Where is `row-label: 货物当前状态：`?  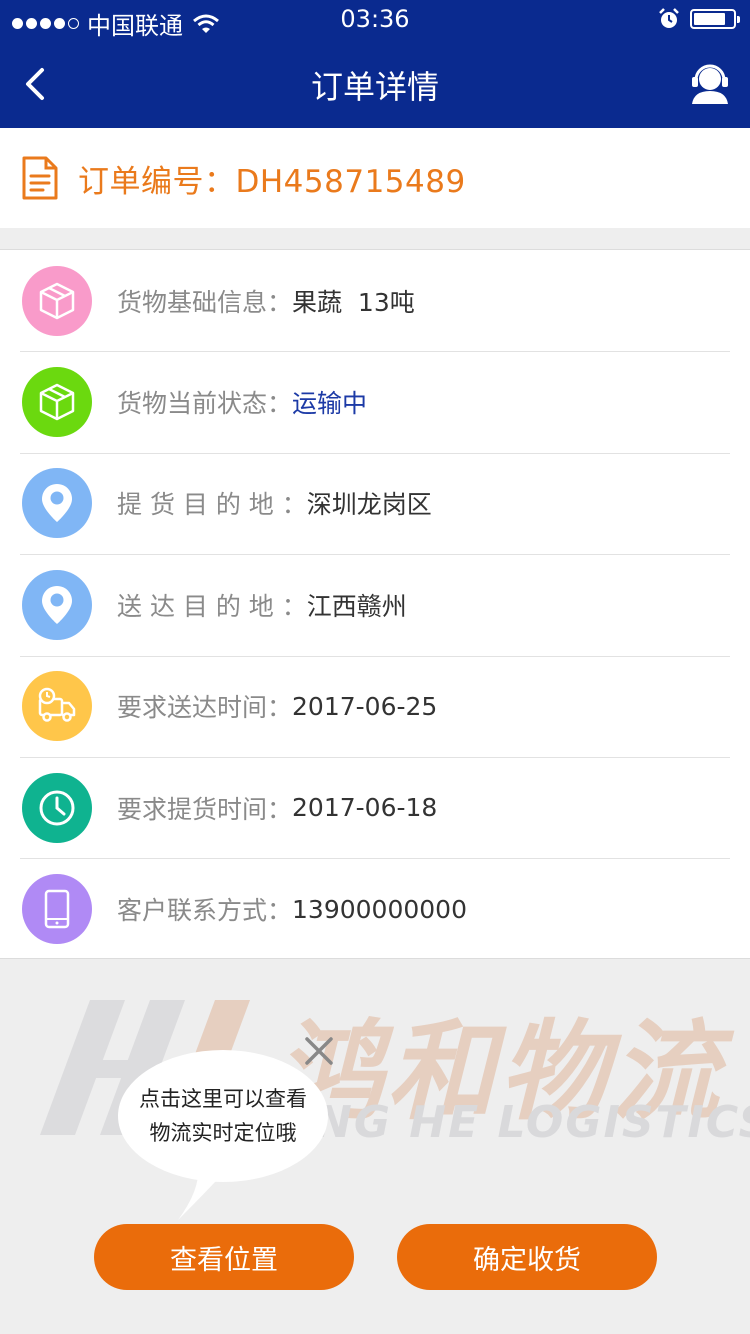
row-label: 货物当前状态： is located at coordinates (205, 404).